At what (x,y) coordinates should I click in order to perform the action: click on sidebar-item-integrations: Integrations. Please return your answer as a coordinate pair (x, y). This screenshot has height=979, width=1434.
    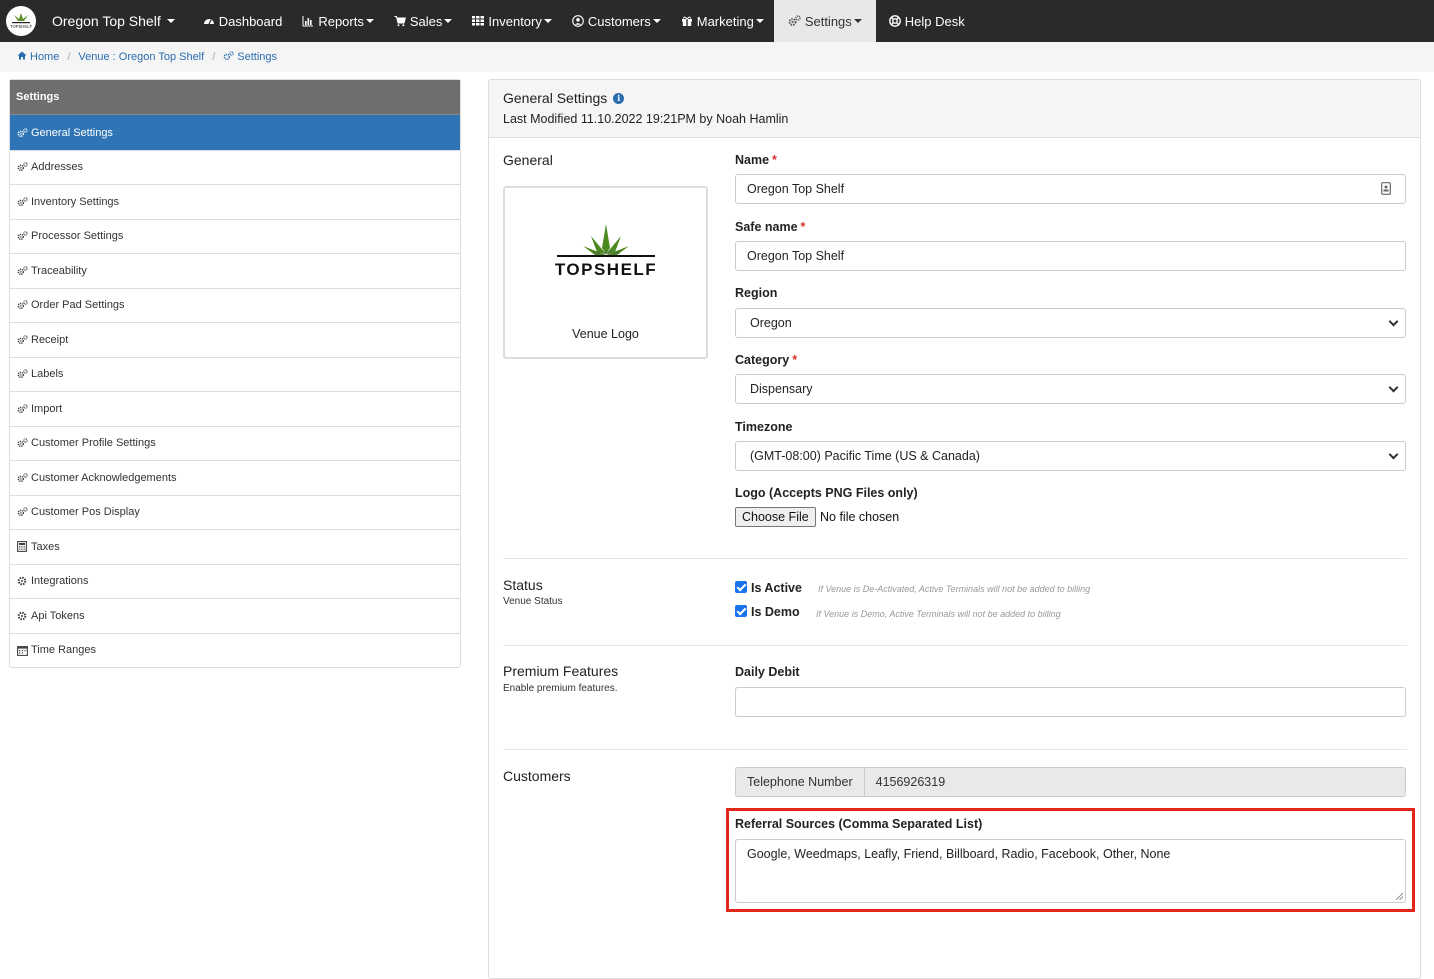
    Looking at the image, I should click on (235, 581).